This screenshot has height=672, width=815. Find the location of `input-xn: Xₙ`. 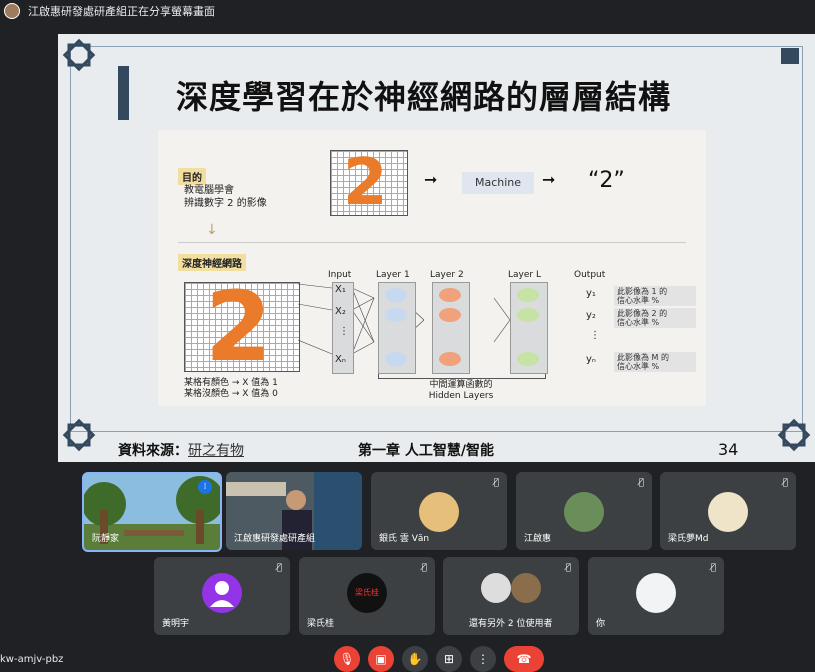

input-xn: Xₙ is located at coordinates (340, 359).